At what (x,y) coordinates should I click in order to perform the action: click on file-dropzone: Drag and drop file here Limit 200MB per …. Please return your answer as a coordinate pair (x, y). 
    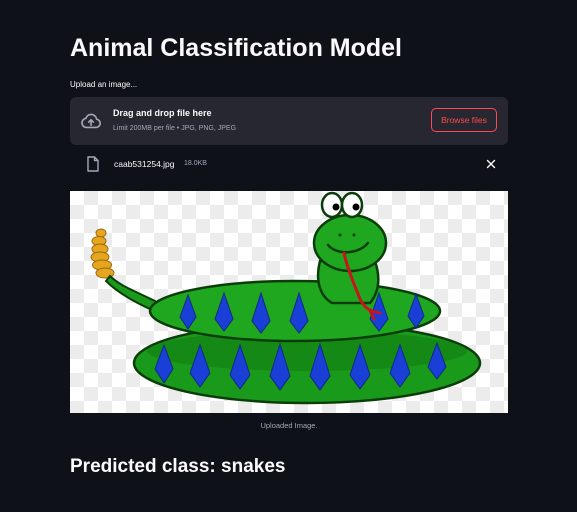
    Looking at the image, I should click on (289, 121).